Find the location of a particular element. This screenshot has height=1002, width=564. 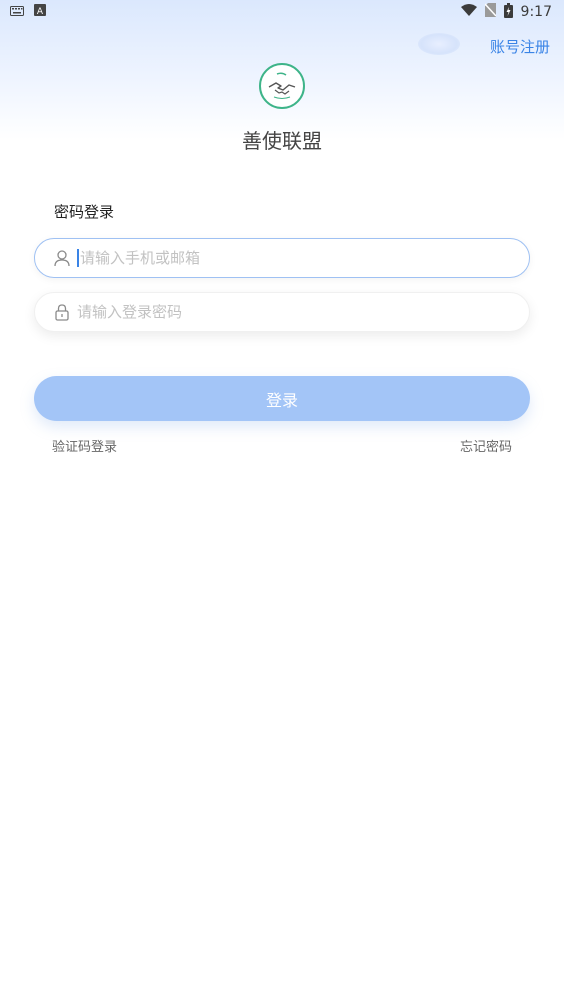

login-mode-title: 密码登录 is located at coordinates (84, 212).